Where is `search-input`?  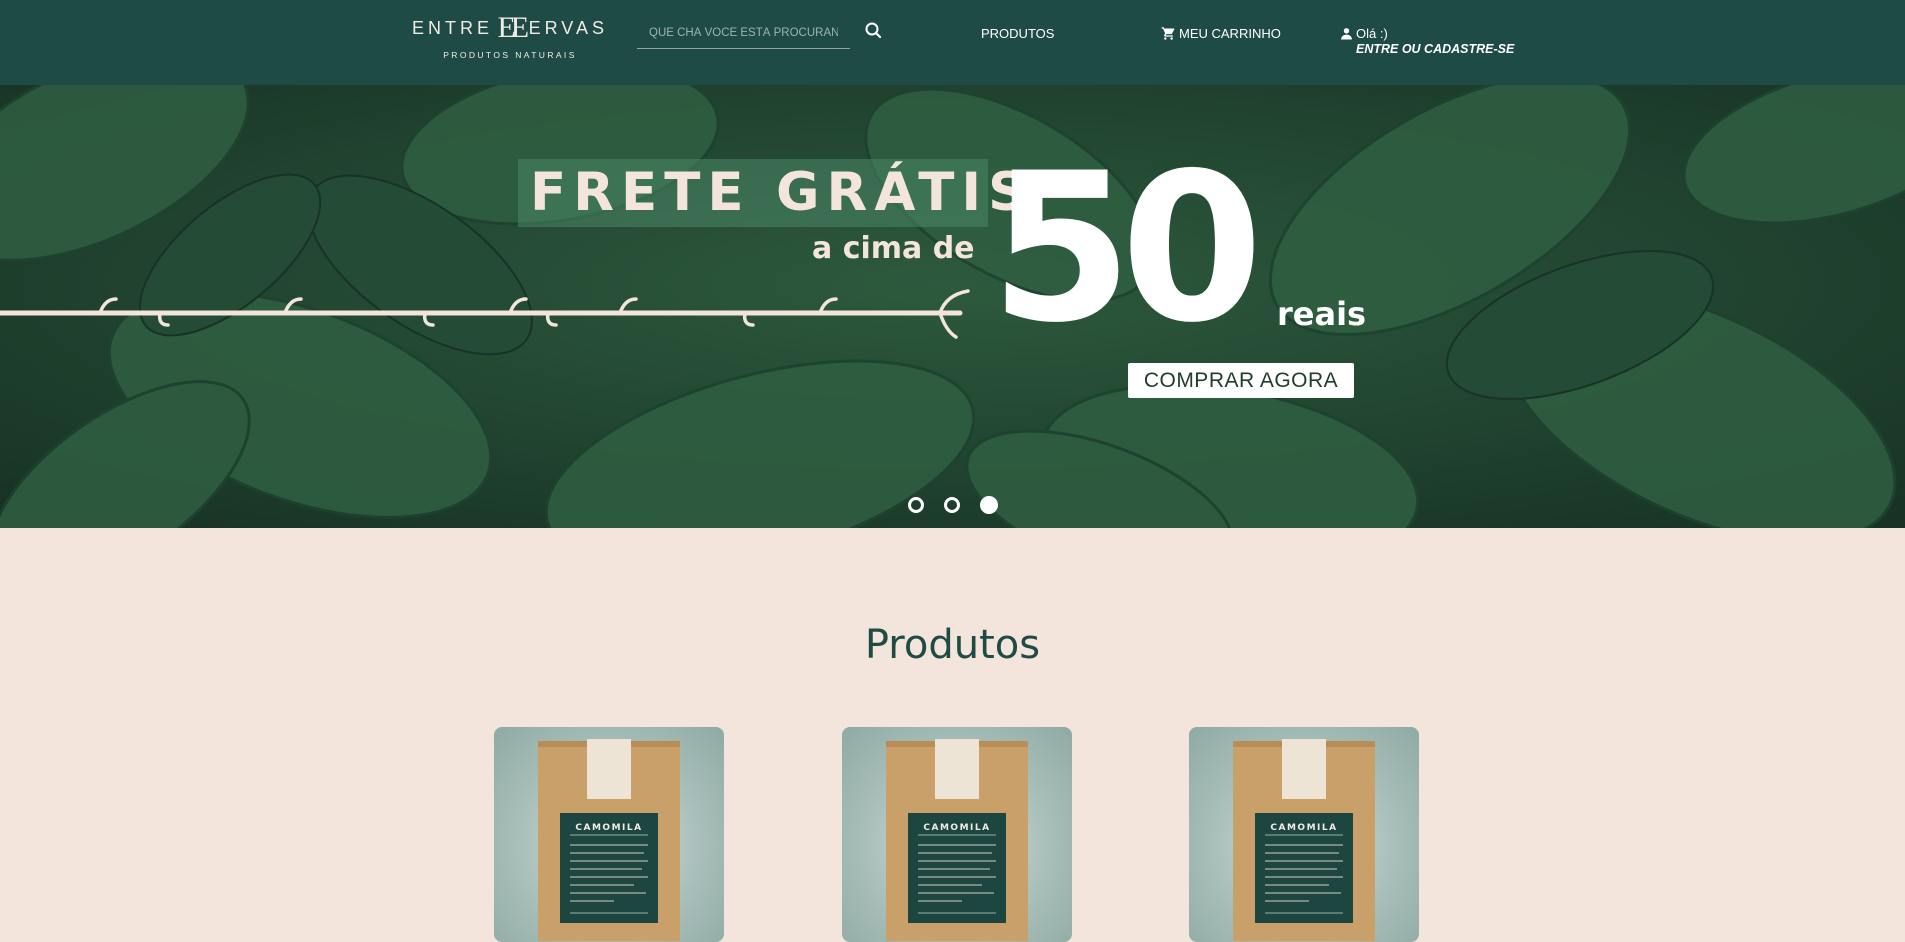 search-input is located at coordinates (743, 33).